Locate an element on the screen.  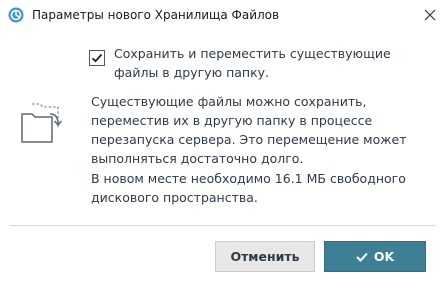
cancel-button-label: Отменить is located at coordinates (265, 256).